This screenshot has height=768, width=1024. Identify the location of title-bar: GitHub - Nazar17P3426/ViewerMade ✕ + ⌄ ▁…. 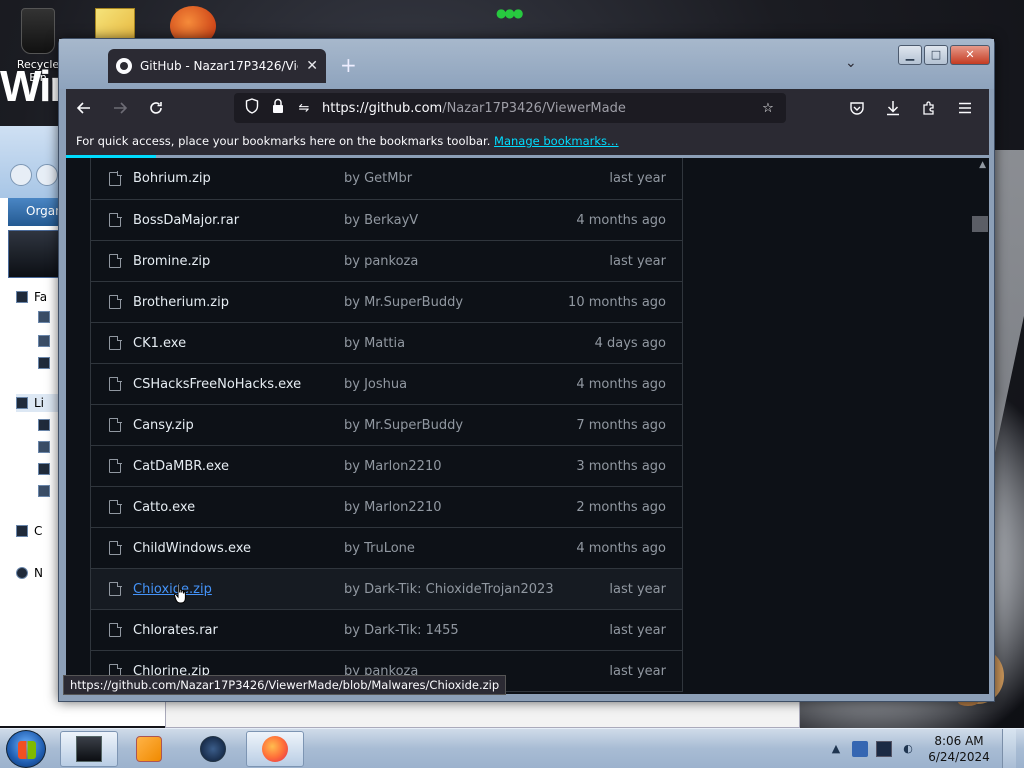
(526, 64).